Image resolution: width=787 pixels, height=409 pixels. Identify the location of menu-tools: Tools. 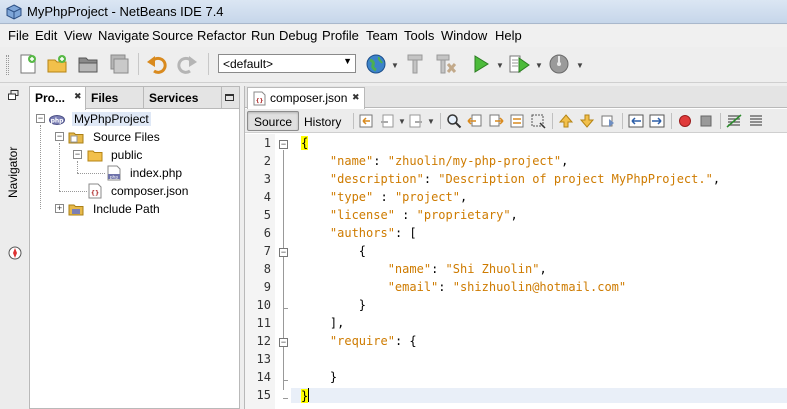
(419, 35).